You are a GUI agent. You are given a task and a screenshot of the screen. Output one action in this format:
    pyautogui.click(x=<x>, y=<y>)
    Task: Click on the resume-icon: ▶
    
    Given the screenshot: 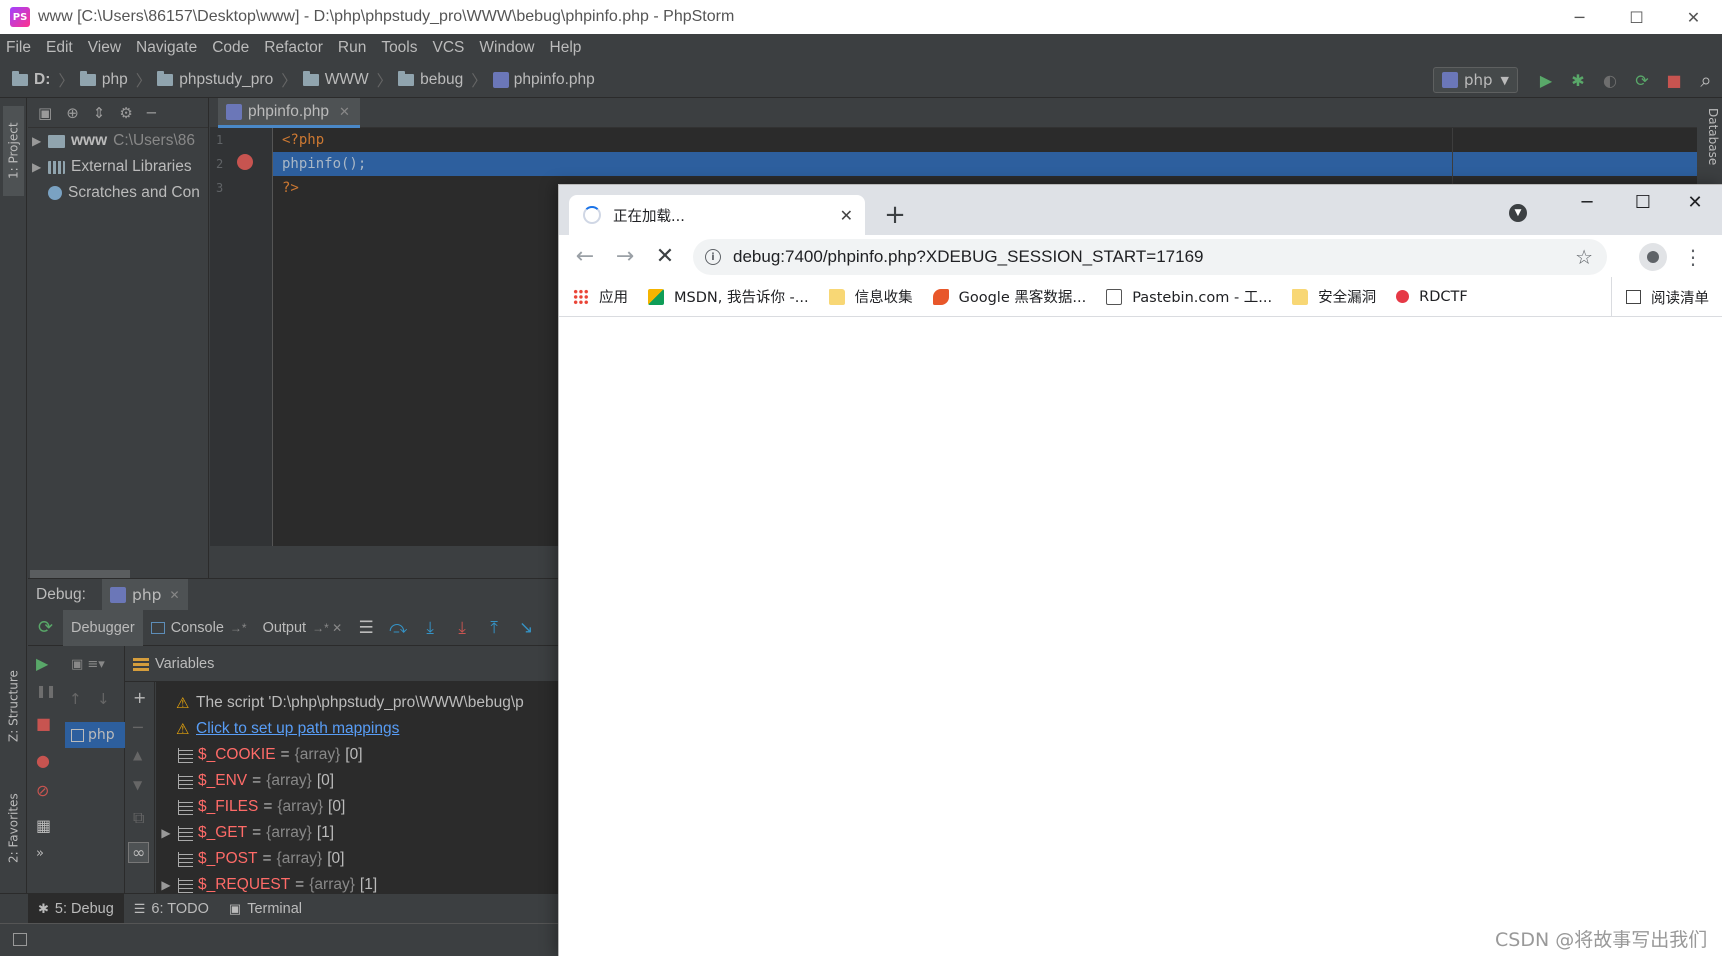 What is the action you would take?
    pyautogui.click(x=42, y=663)
    